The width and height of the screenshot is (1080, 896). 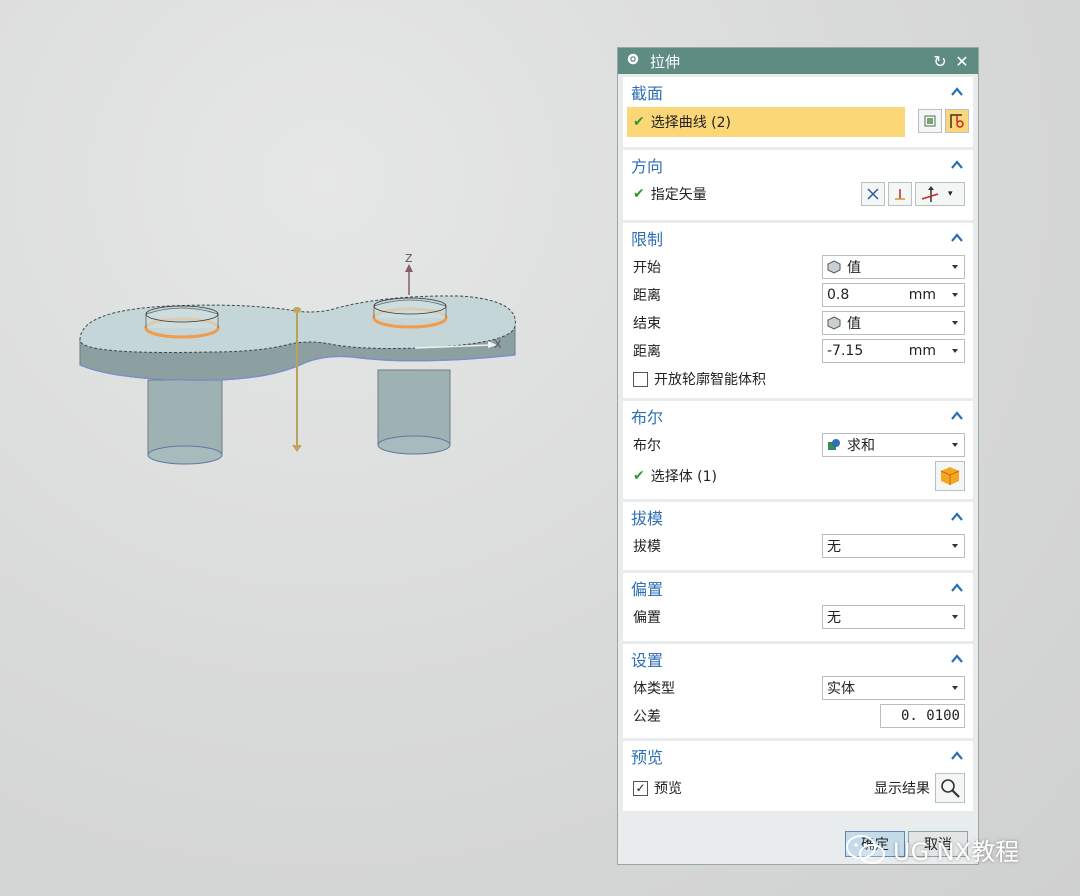 What do you see at coordinates (798, 295) in the screenshot?
I see `distance1-row: 距离 0.8 mm` at bounding box center [798, 295].